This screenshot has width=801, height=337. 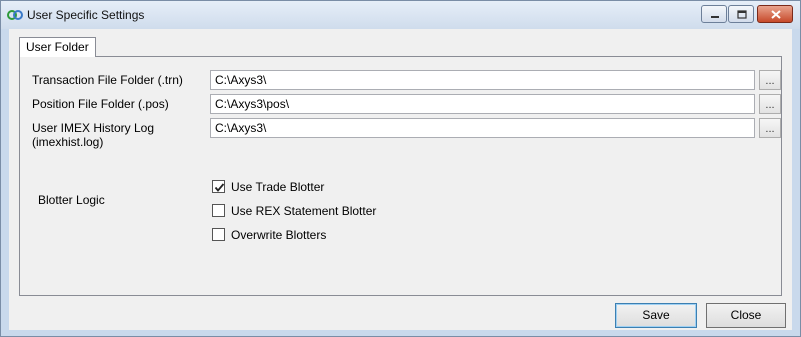 I want to click on position-folder-input: C:\Axys3\pos\, so click(x=482, y=104).